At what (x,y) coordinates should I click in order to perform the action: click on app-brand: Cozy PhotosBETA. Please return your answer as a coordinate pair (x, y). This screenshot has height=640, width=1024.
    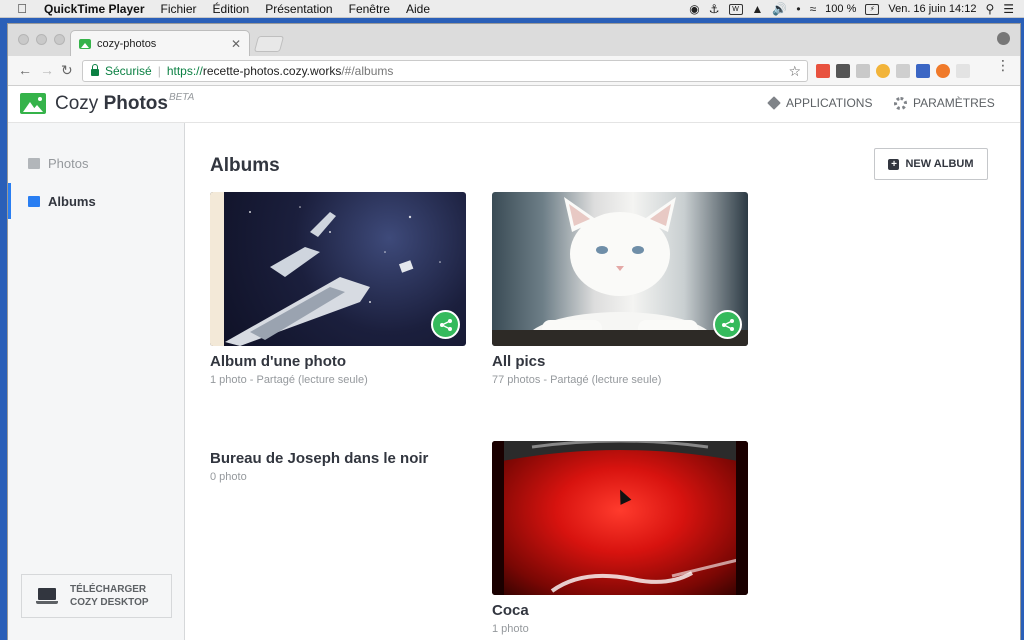
    Looking at the image, I should click on (125, 103).